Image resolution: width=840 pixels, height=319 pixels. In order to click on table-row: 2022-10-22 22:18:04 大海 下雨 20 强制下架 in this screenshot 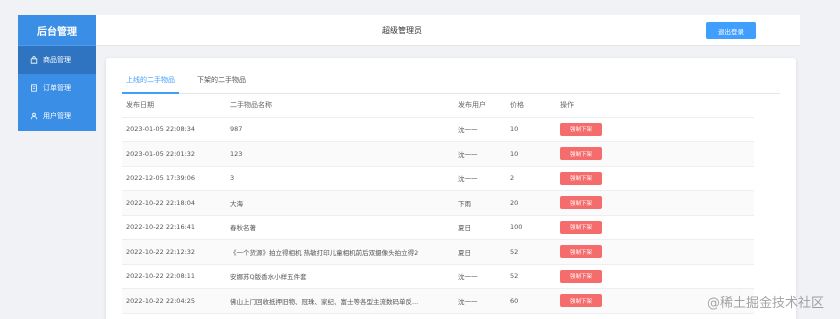, I will do `click(438, 203)`.